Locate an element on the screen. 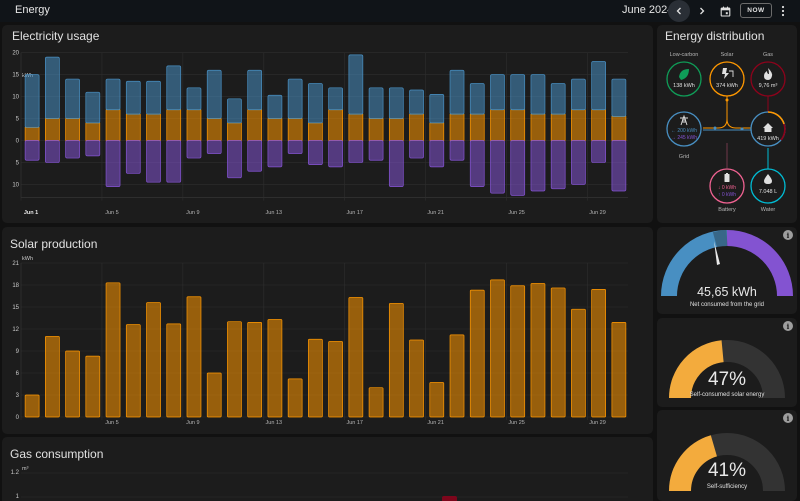 This screenshot has height=501, width=800. previous-period-button is located at coordinates (679, 11).